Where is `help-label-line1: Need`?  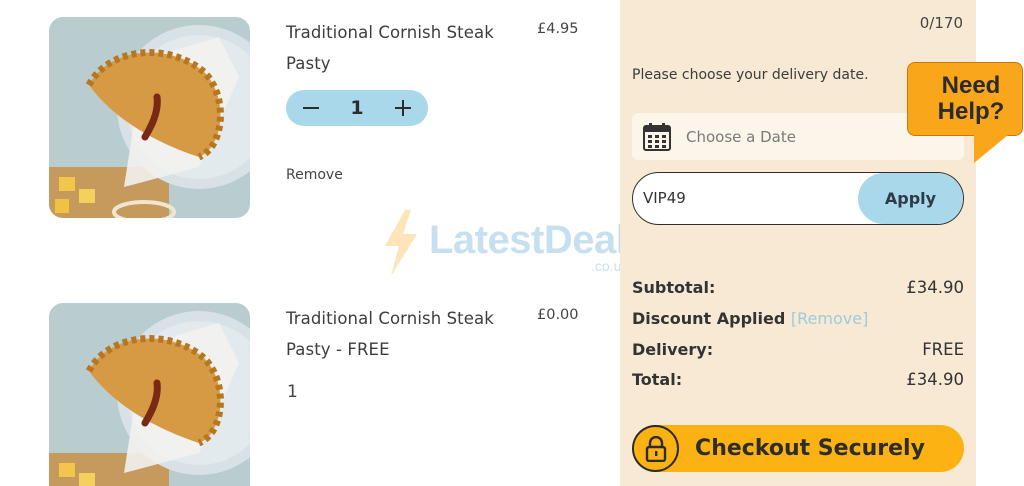
help-label-line1: Need is located at coordinates (971, 85).